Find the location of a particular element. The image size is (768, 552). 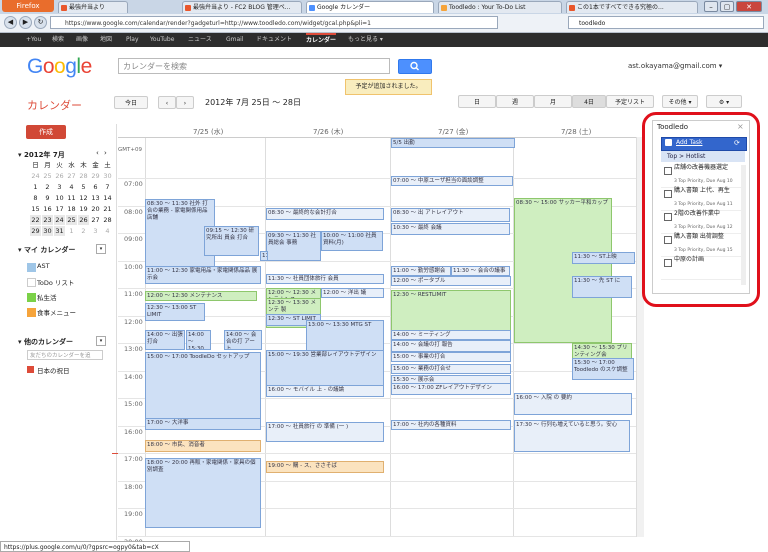

mini-cal-day: 14 is located at coordinates (107, 198).